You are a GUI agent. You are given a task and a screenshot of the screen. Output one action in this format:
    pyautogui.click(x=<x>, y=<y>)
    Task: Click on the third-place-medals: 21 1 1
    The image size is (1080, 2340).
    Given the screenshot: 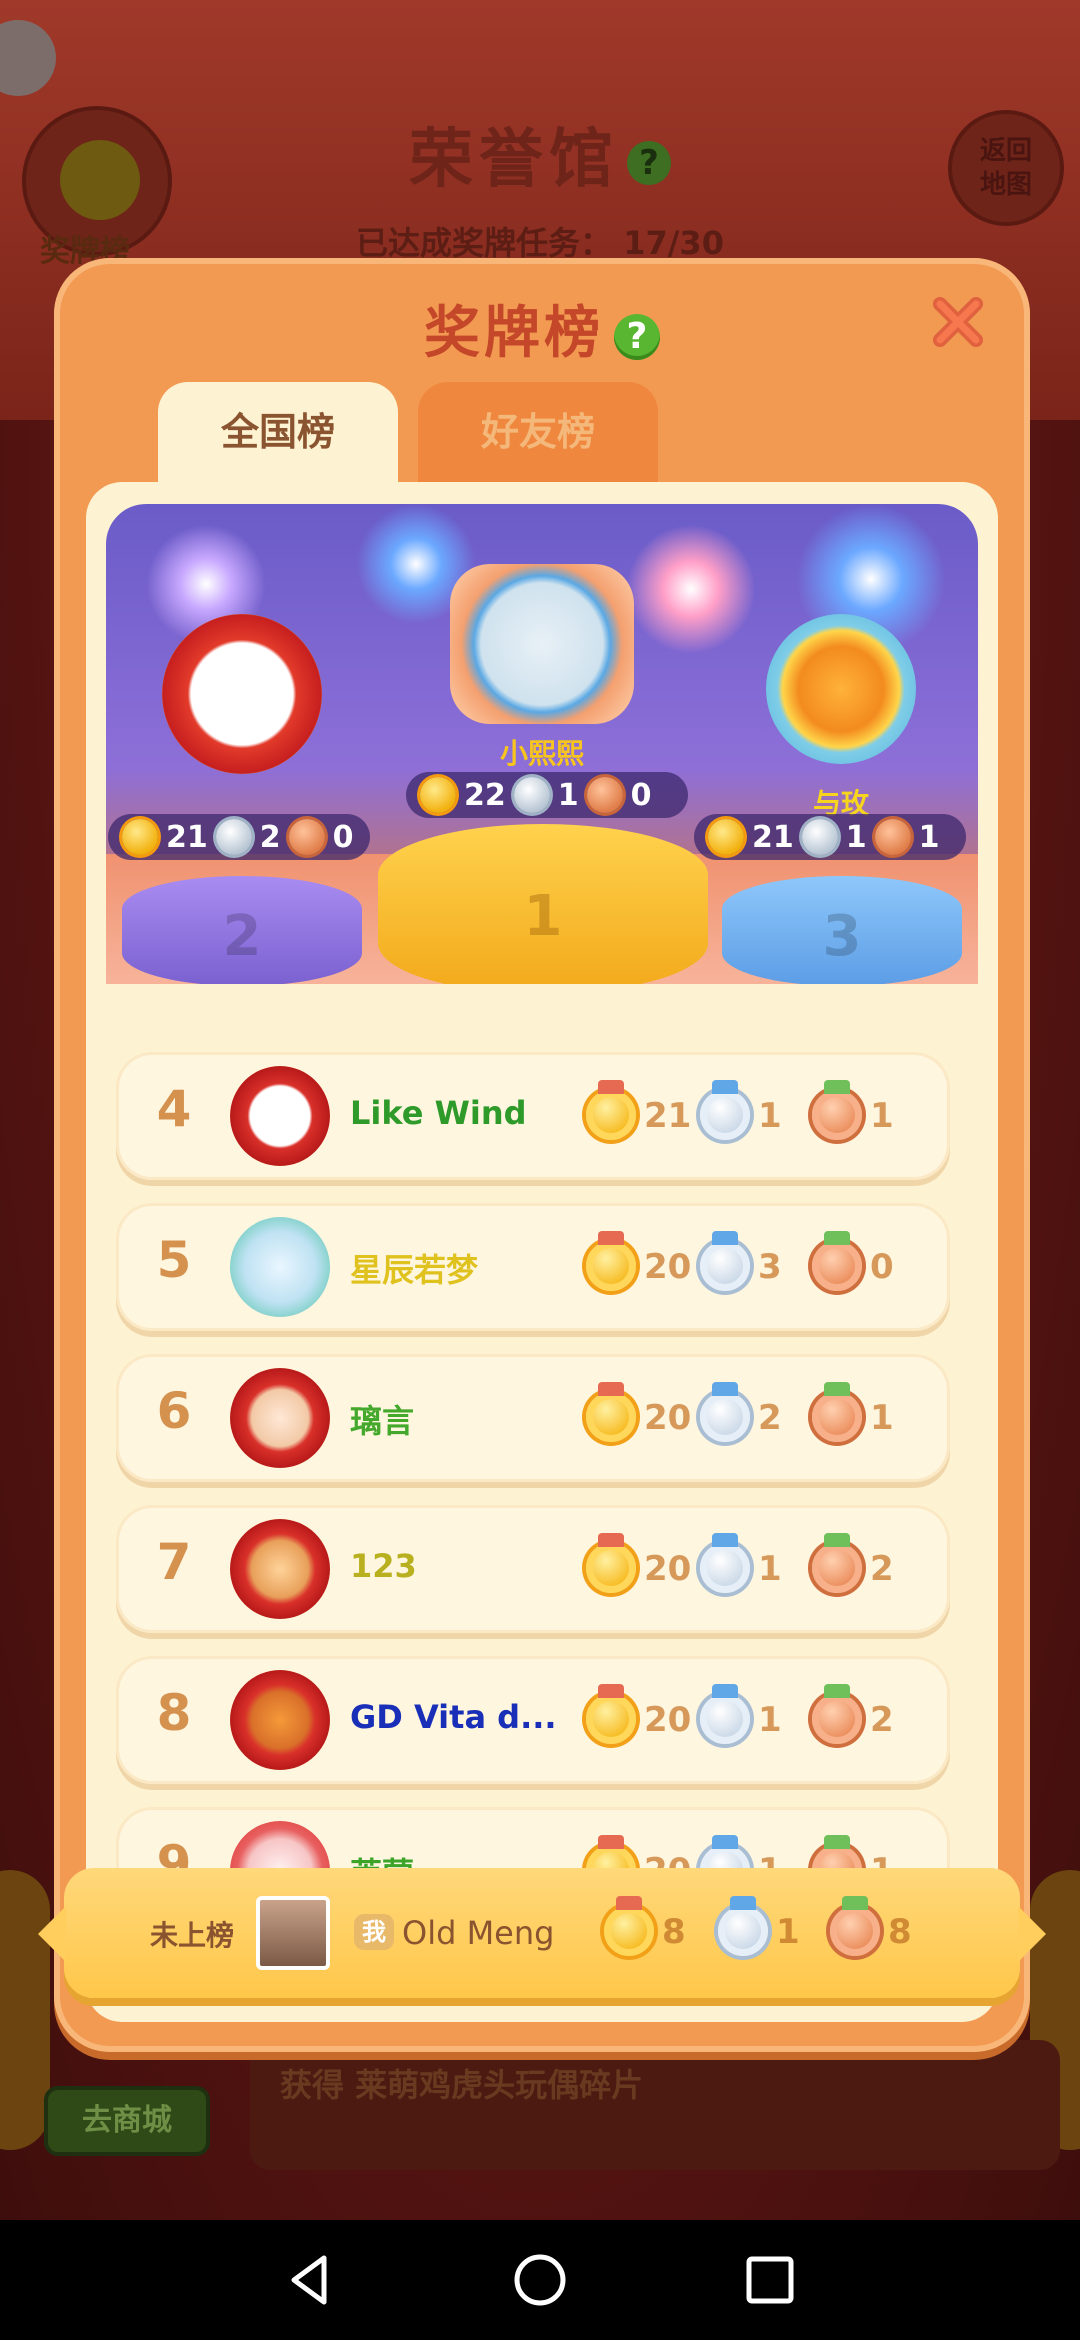 What is the action you would take?
    pyautogui.click(x=830, y=837)
    